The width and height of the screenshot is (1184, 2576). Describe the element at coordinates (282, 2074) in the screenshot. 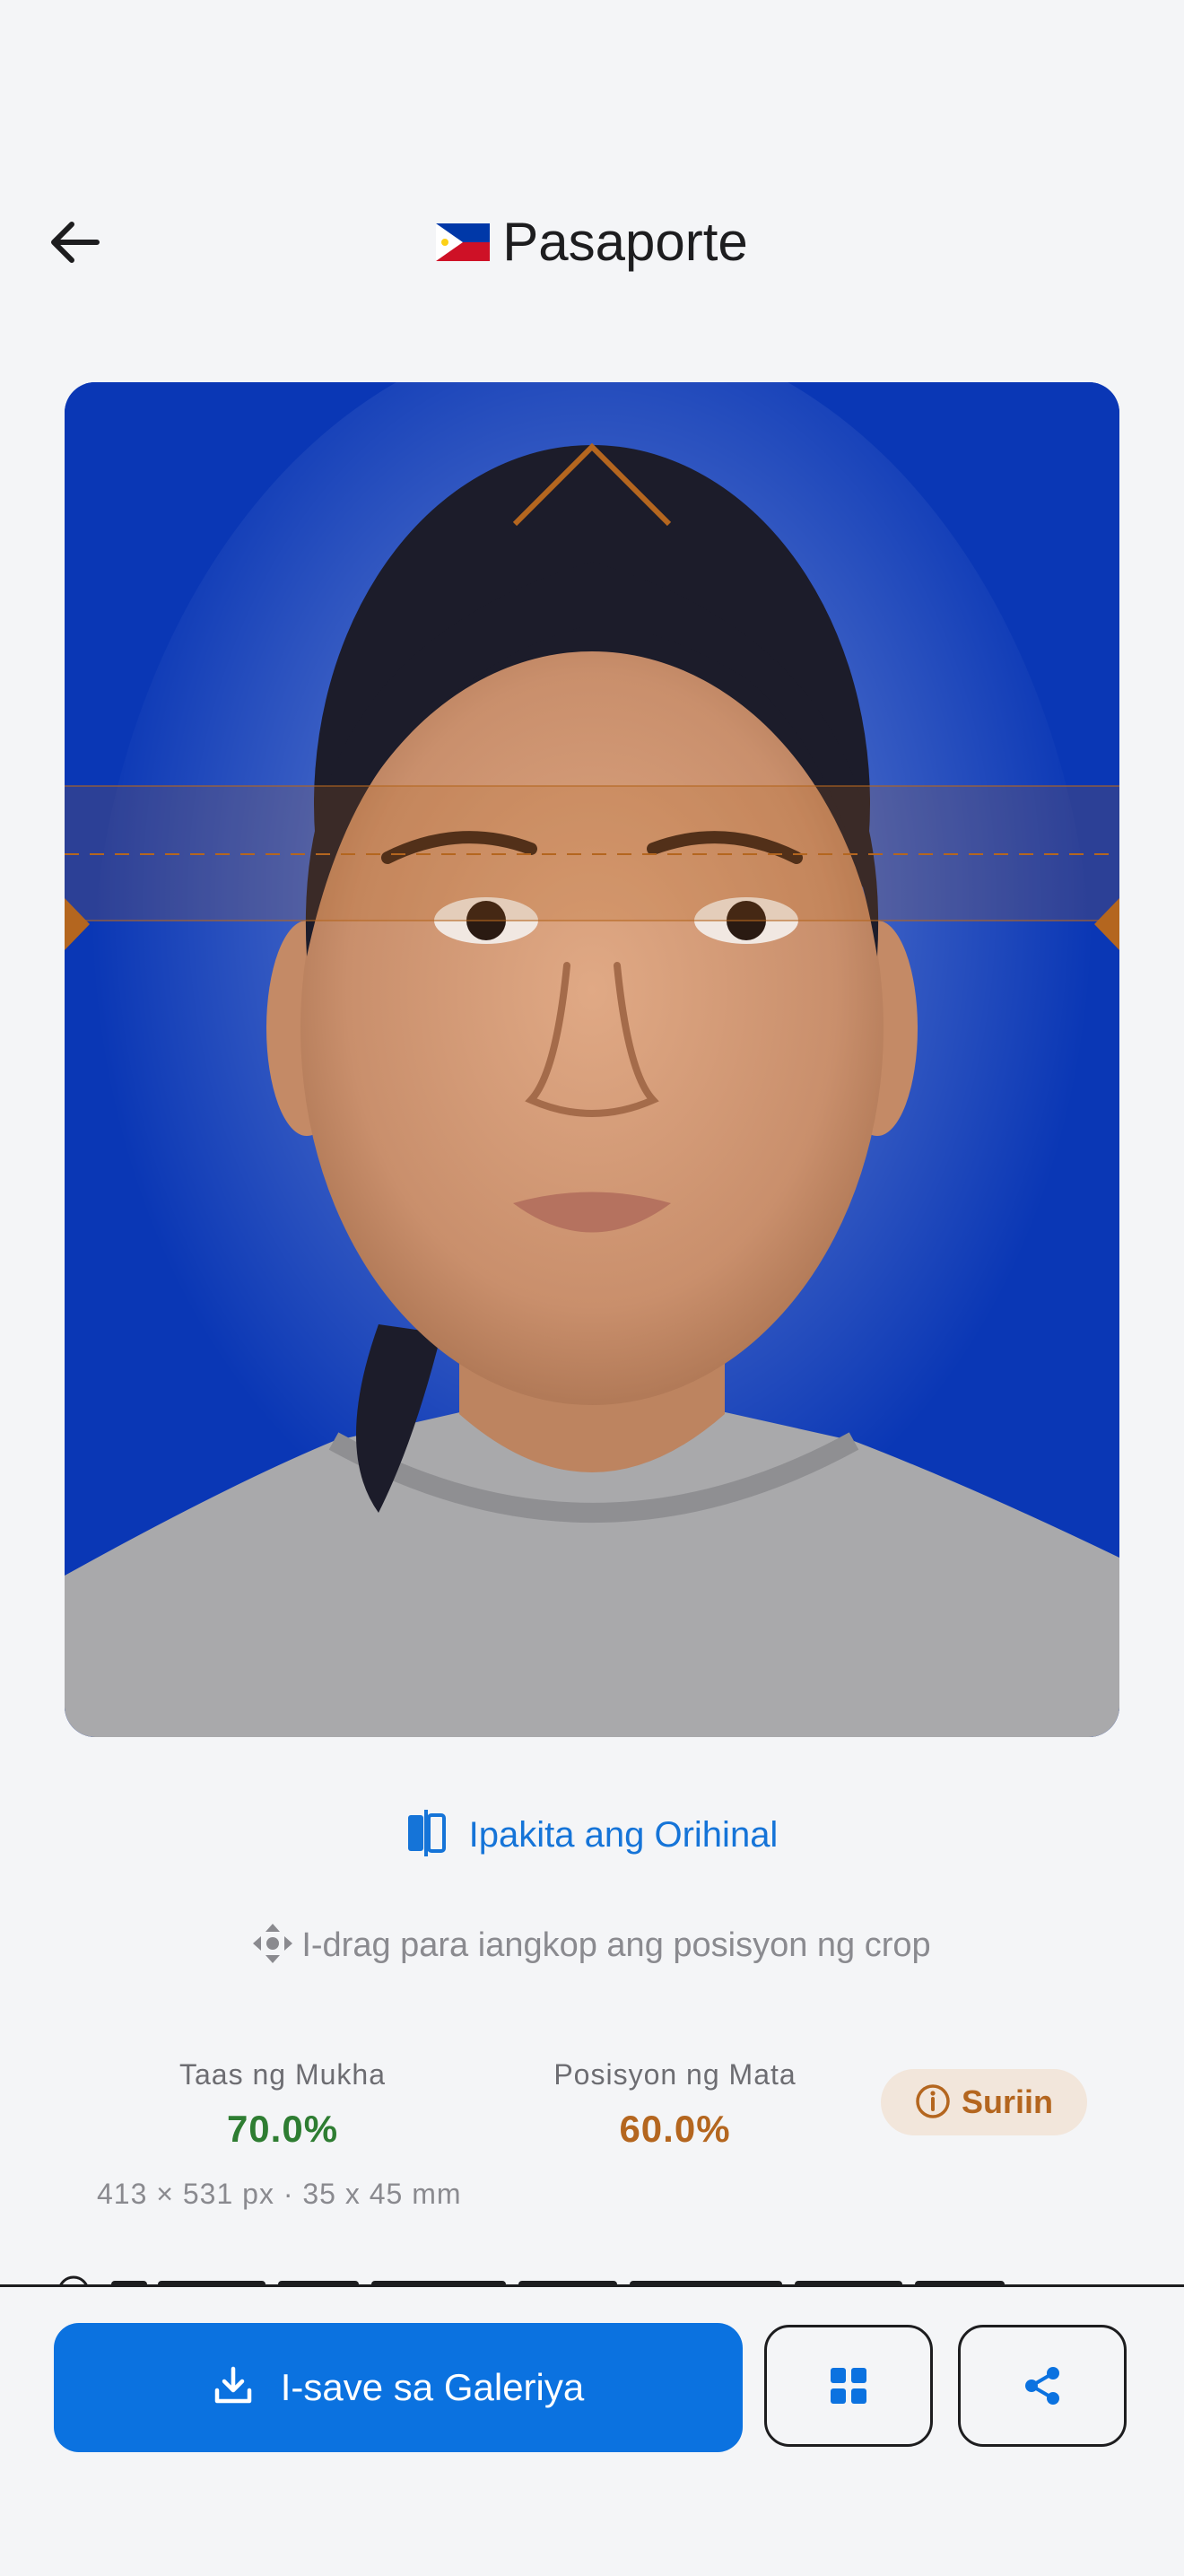

I see `face-height-label: Taas ng Mukha` at that location.